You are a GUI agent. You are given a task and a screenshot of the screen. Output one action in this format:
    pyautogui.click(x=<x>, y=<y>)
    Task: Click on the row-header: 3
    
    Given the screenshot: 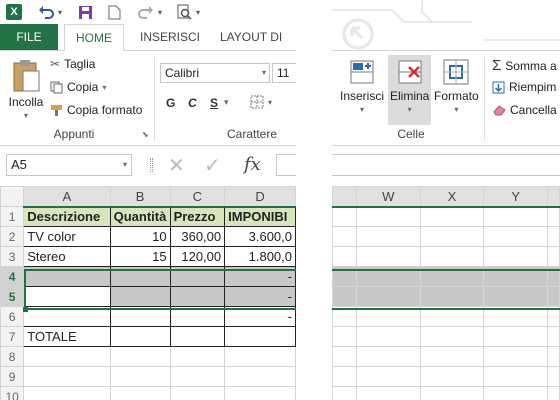 What is the action you would take?
    pyautogui.click(x=12, y=256)
    